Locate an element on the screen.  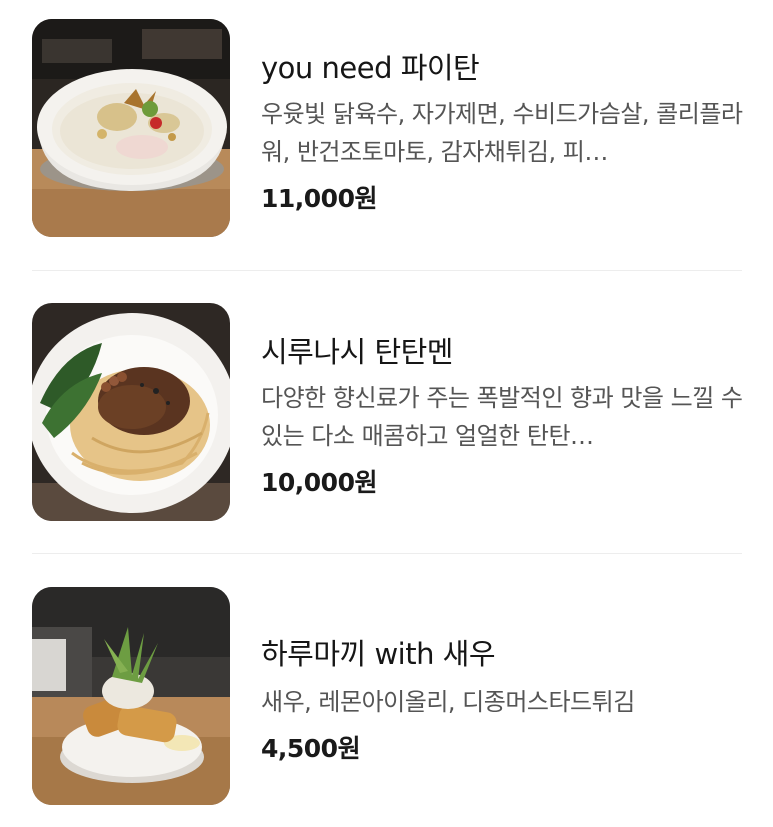
paitan-ramen-icon is located at coordinates (131, 128).